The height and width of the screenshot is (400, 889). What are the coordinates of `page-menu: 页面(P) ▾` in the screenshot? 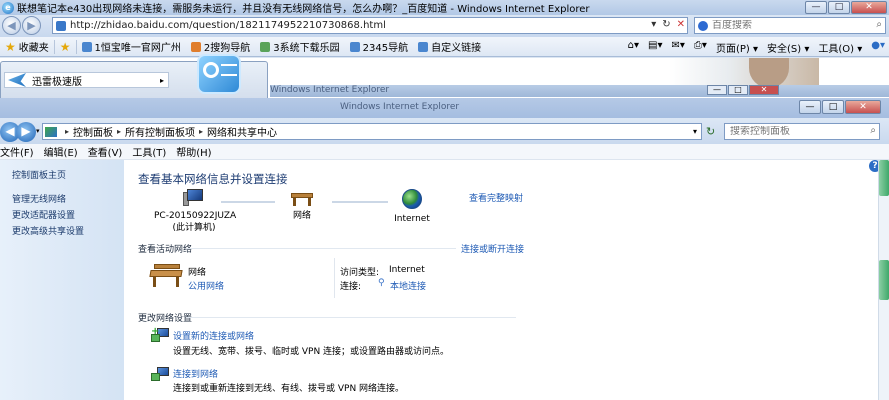 It's located at (737, 47).